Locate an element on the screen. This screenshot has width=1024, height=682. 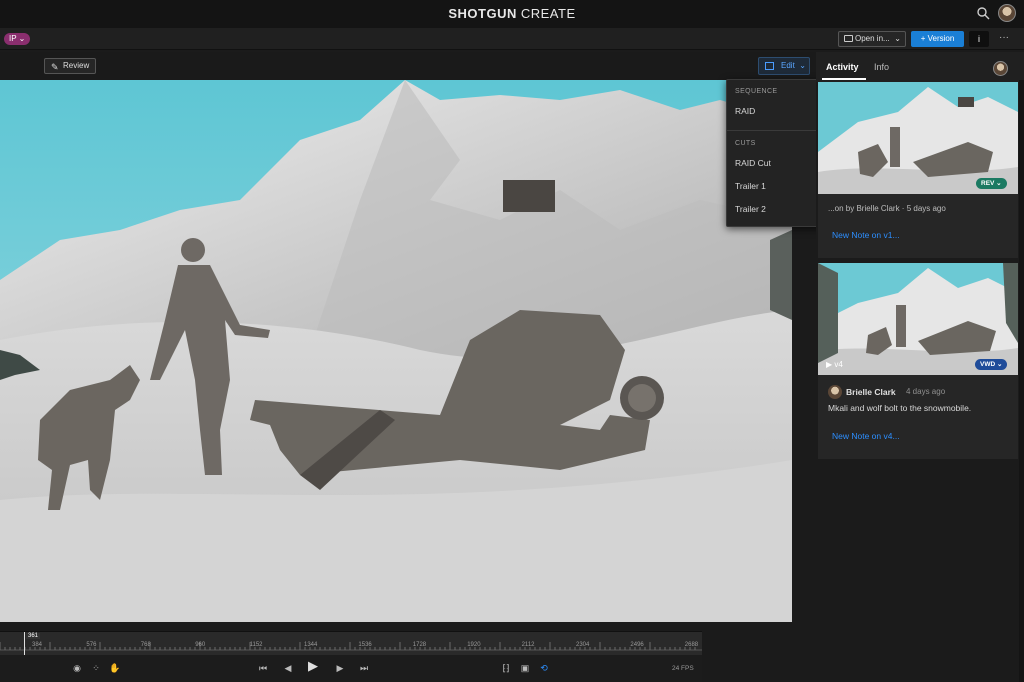
active-tab-indicator is located at coordinates (844, 79).